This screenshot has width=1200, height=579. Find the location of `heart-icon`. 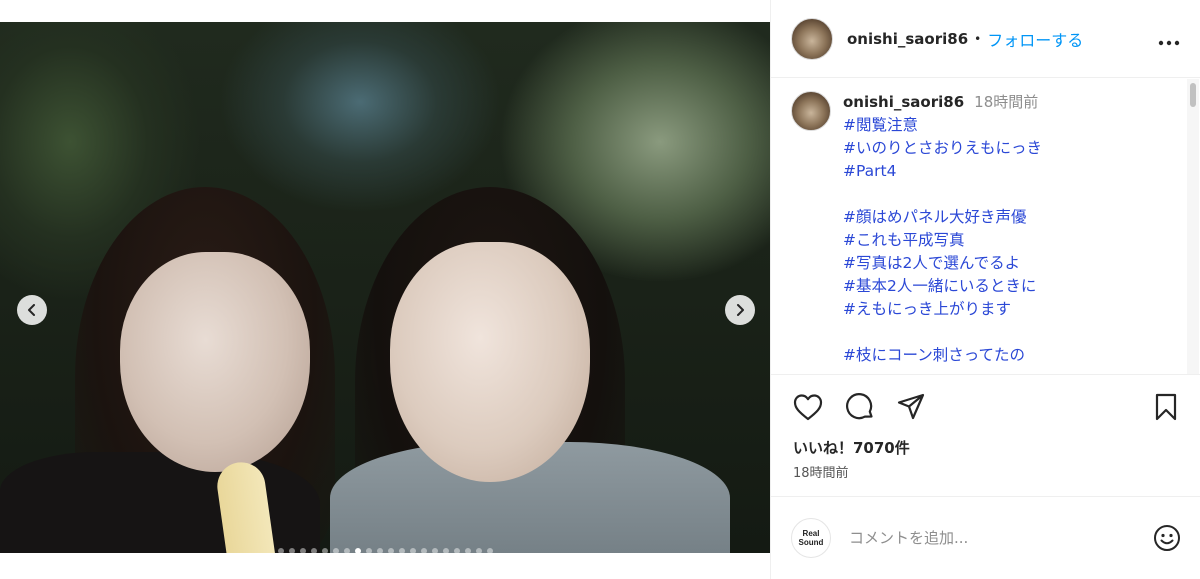

heart-icon is located at coordinates (808, 407).